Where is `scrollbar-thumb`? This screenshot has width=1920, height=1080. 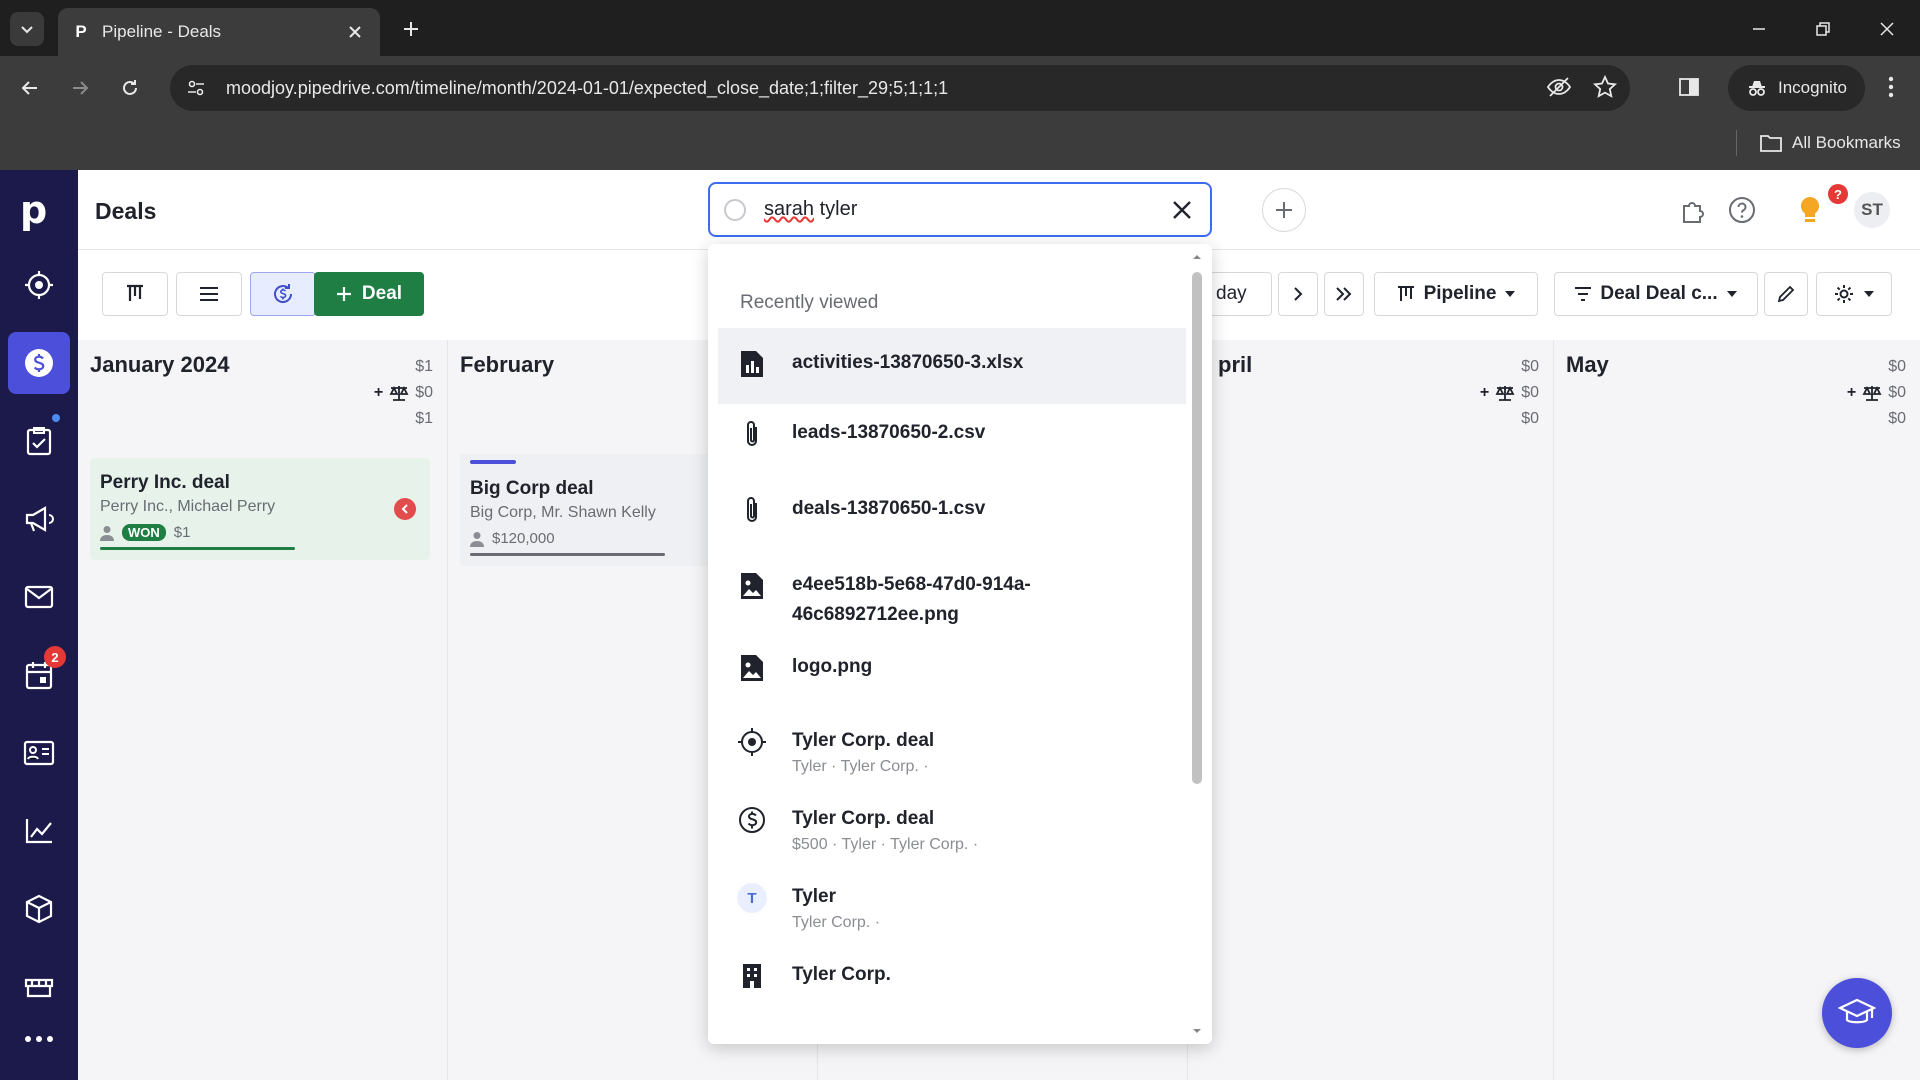
scrollbar-thumb is located at coordinates (1197, 528).